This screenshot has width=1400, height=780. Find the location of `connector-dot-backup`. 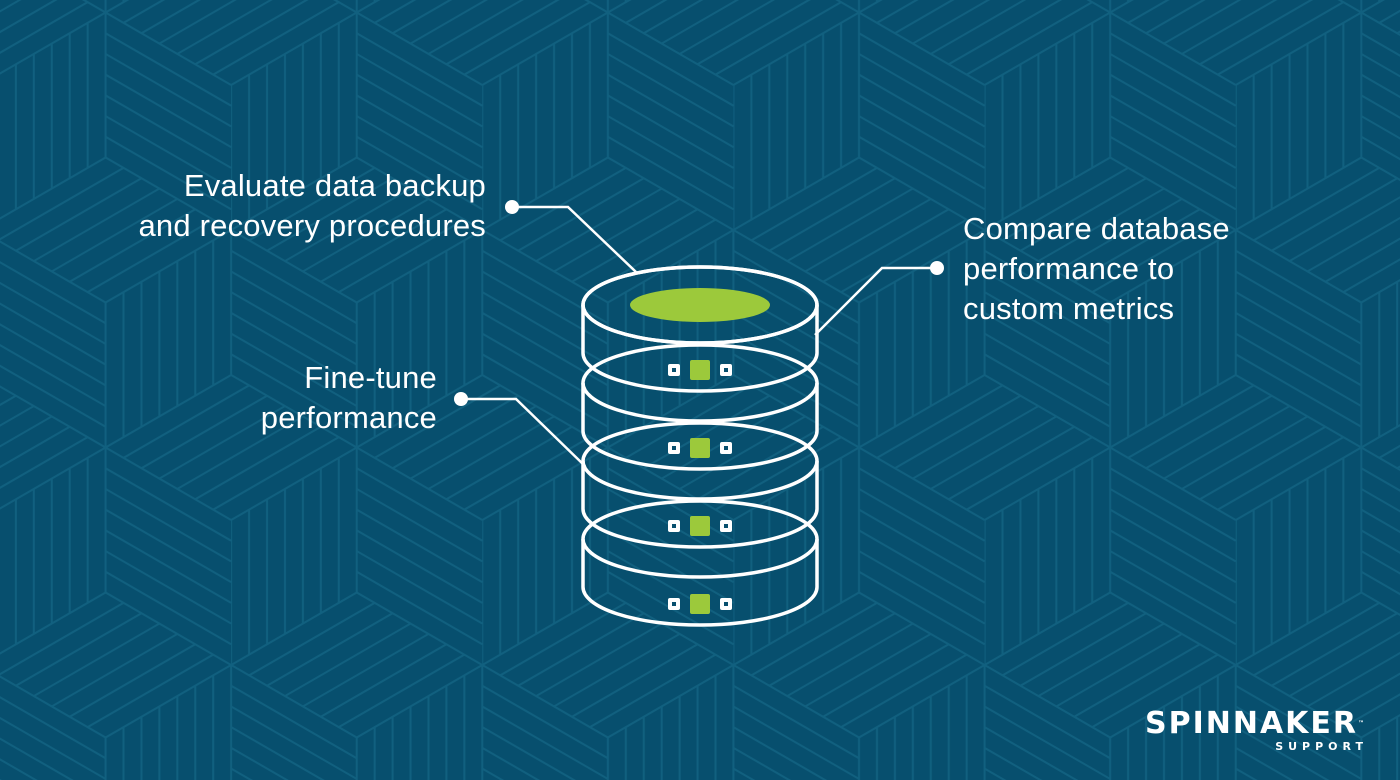

connector-dot-backup is located at coordinates (512, 207).